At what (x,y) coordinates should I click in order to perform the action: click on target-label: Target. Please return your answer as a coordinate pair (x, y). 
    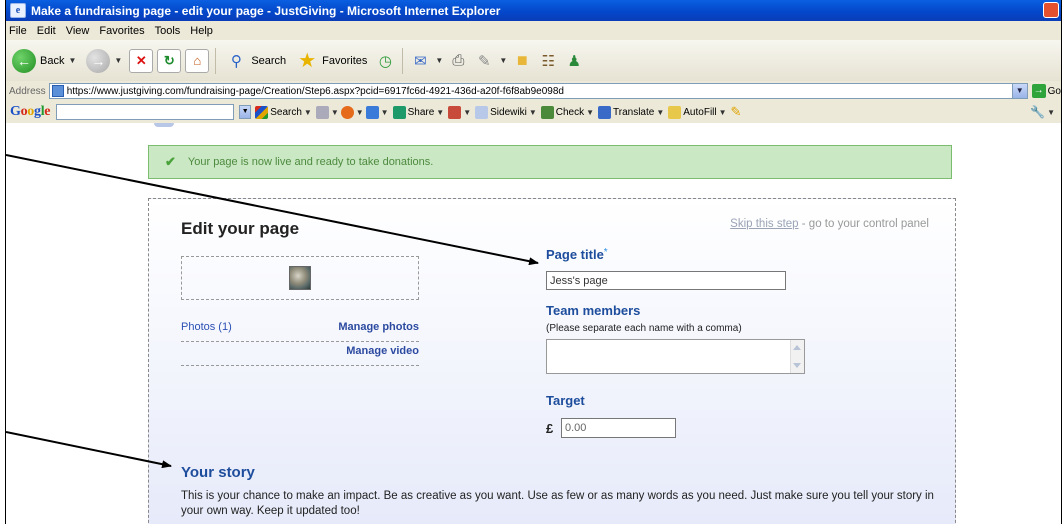
    Looking at the image, I should click on (565, 400).